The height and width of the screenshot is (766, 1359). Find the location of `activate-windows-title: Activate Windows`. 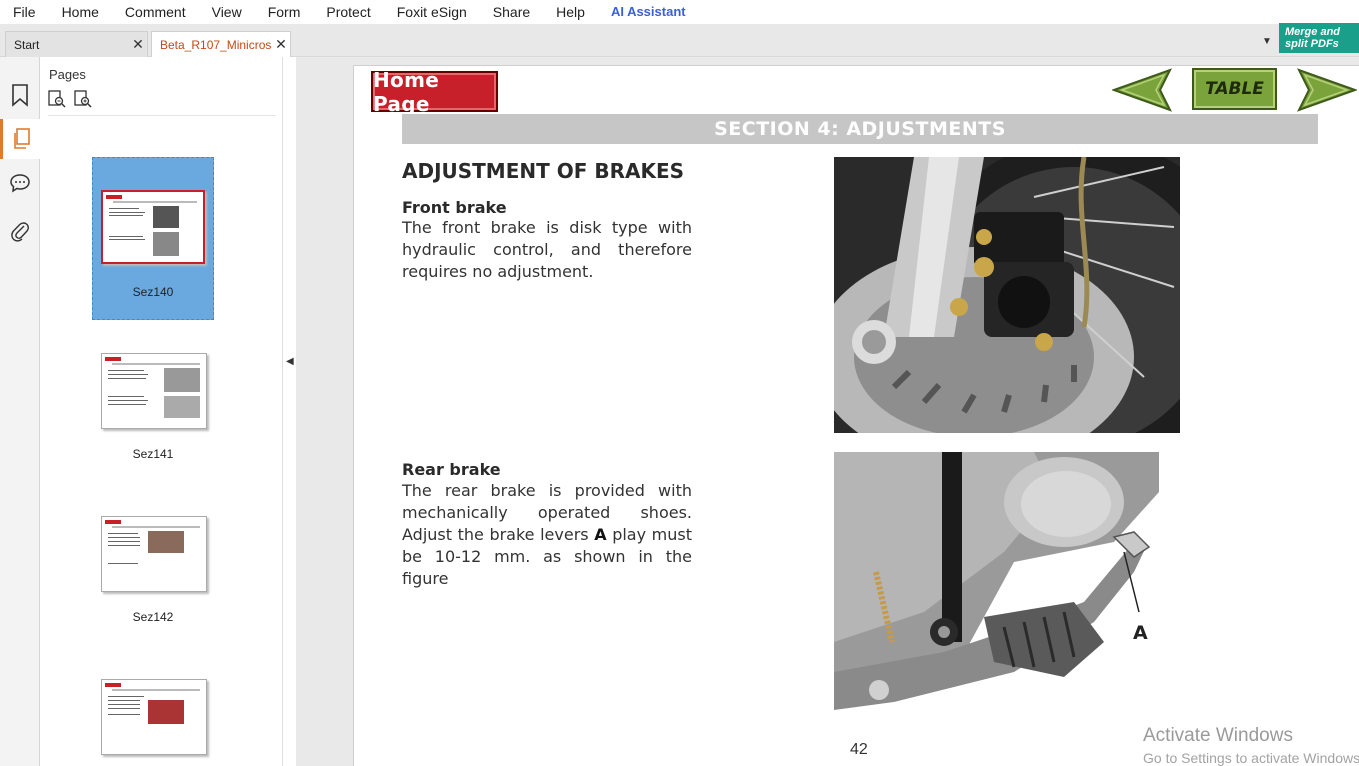

activate-windows-title: Activate Windows is located at coordinates (1218, 735).